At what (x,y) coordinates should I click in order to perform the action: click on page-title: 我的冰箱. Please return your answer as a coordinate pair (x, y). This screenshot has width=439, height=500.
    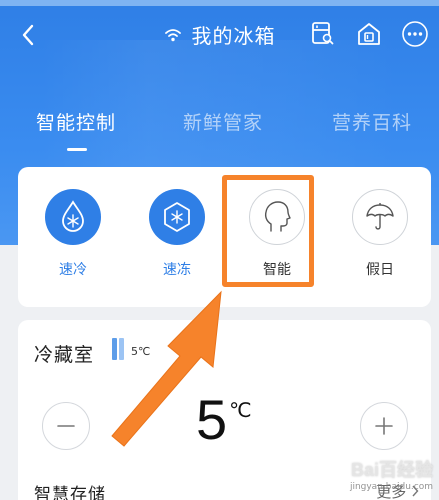
    Looking at the image, I should click on (233, 36).